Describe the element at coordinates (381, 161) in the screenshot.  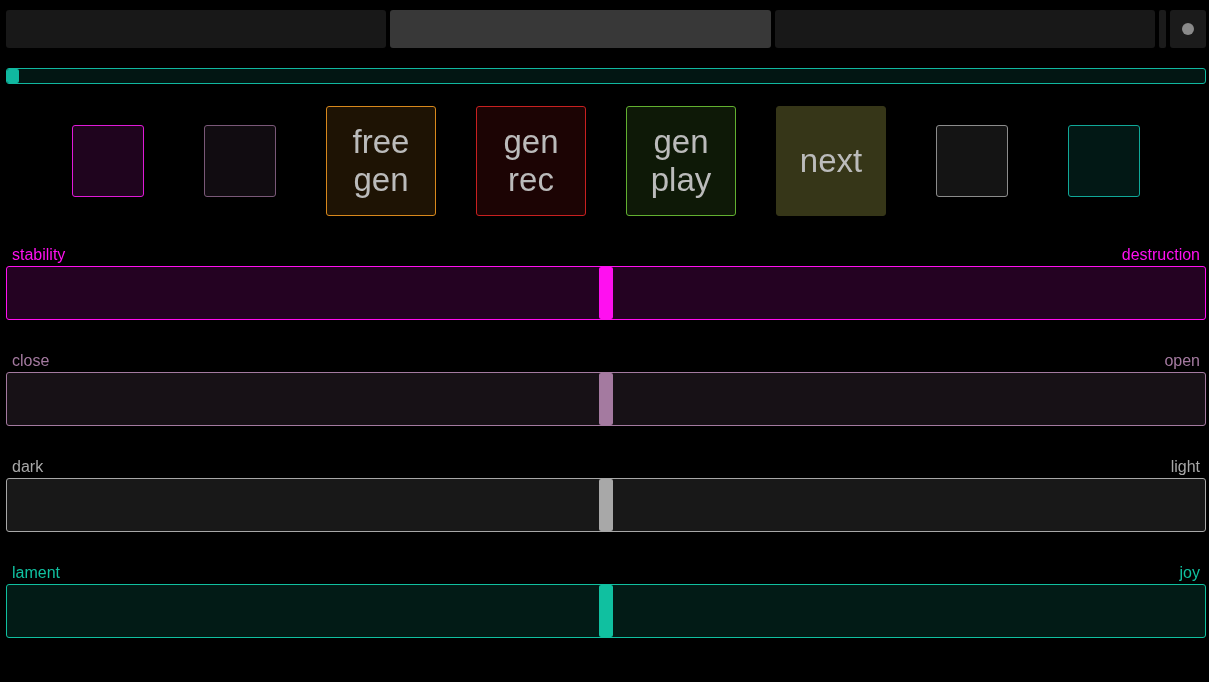
I see `pad-button: free gen` at that location.